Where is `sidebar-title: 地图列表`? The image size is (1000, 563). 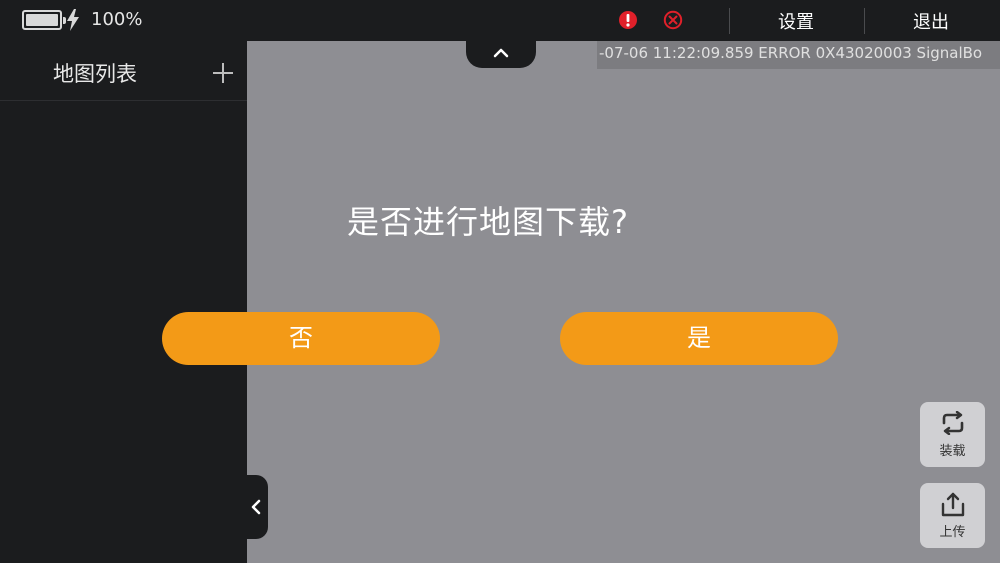
sidebar-title: 地图列表 is located at coordinates (95, 74).